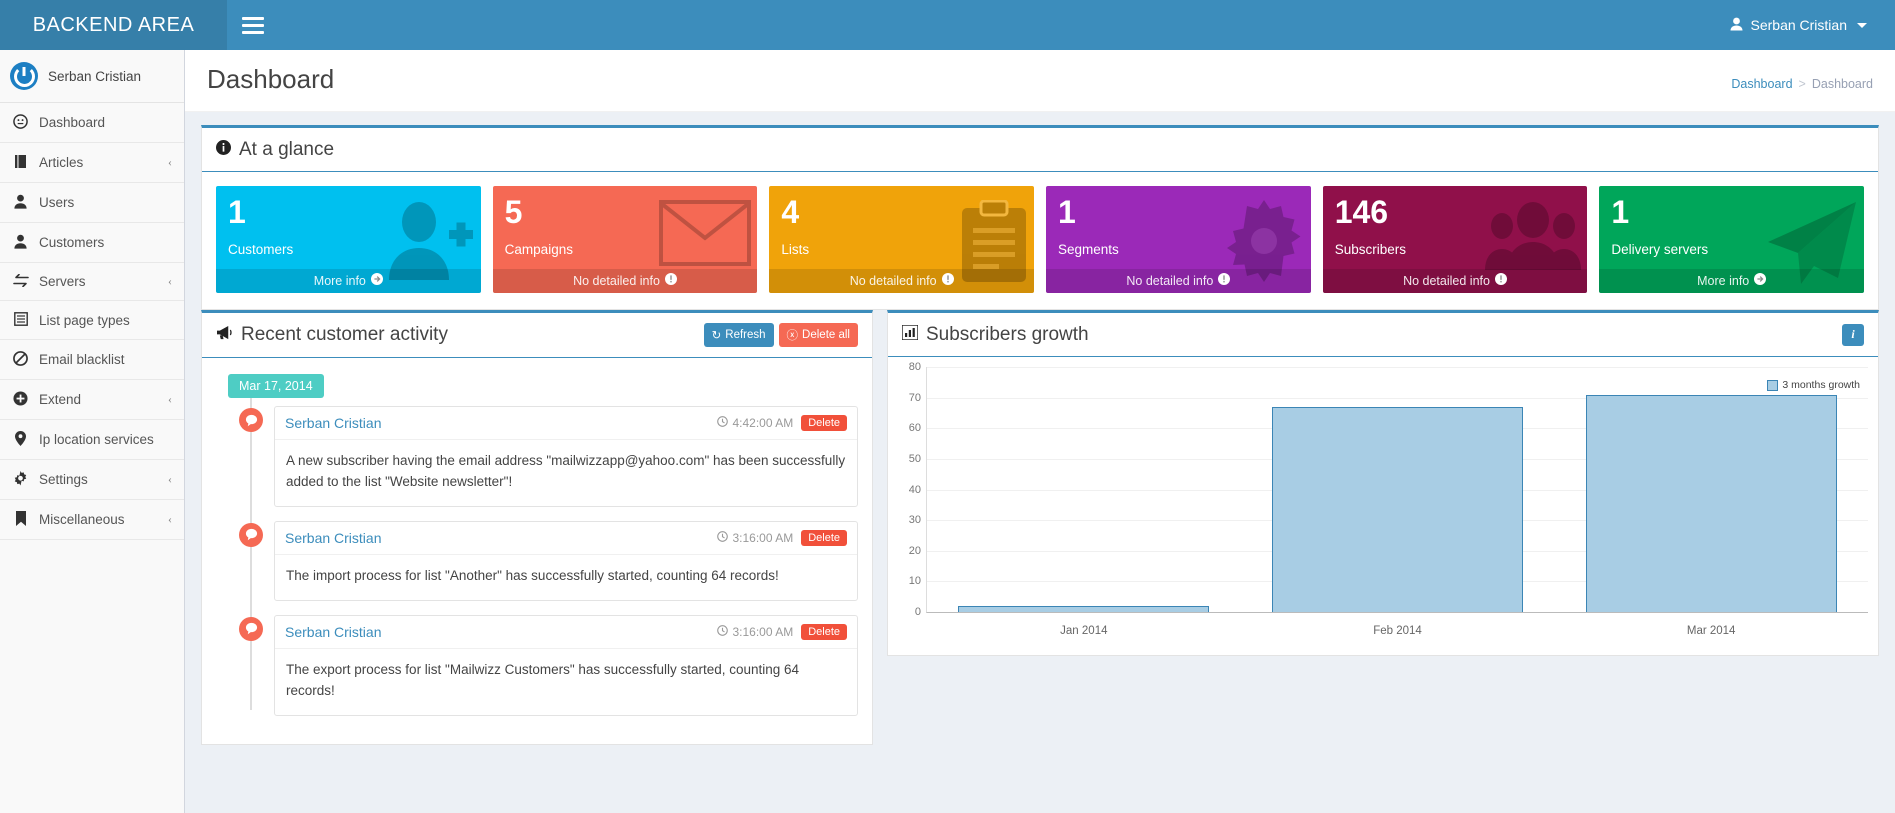  I want to click on stat-card-footer-label: More info, so click(1723, 280).